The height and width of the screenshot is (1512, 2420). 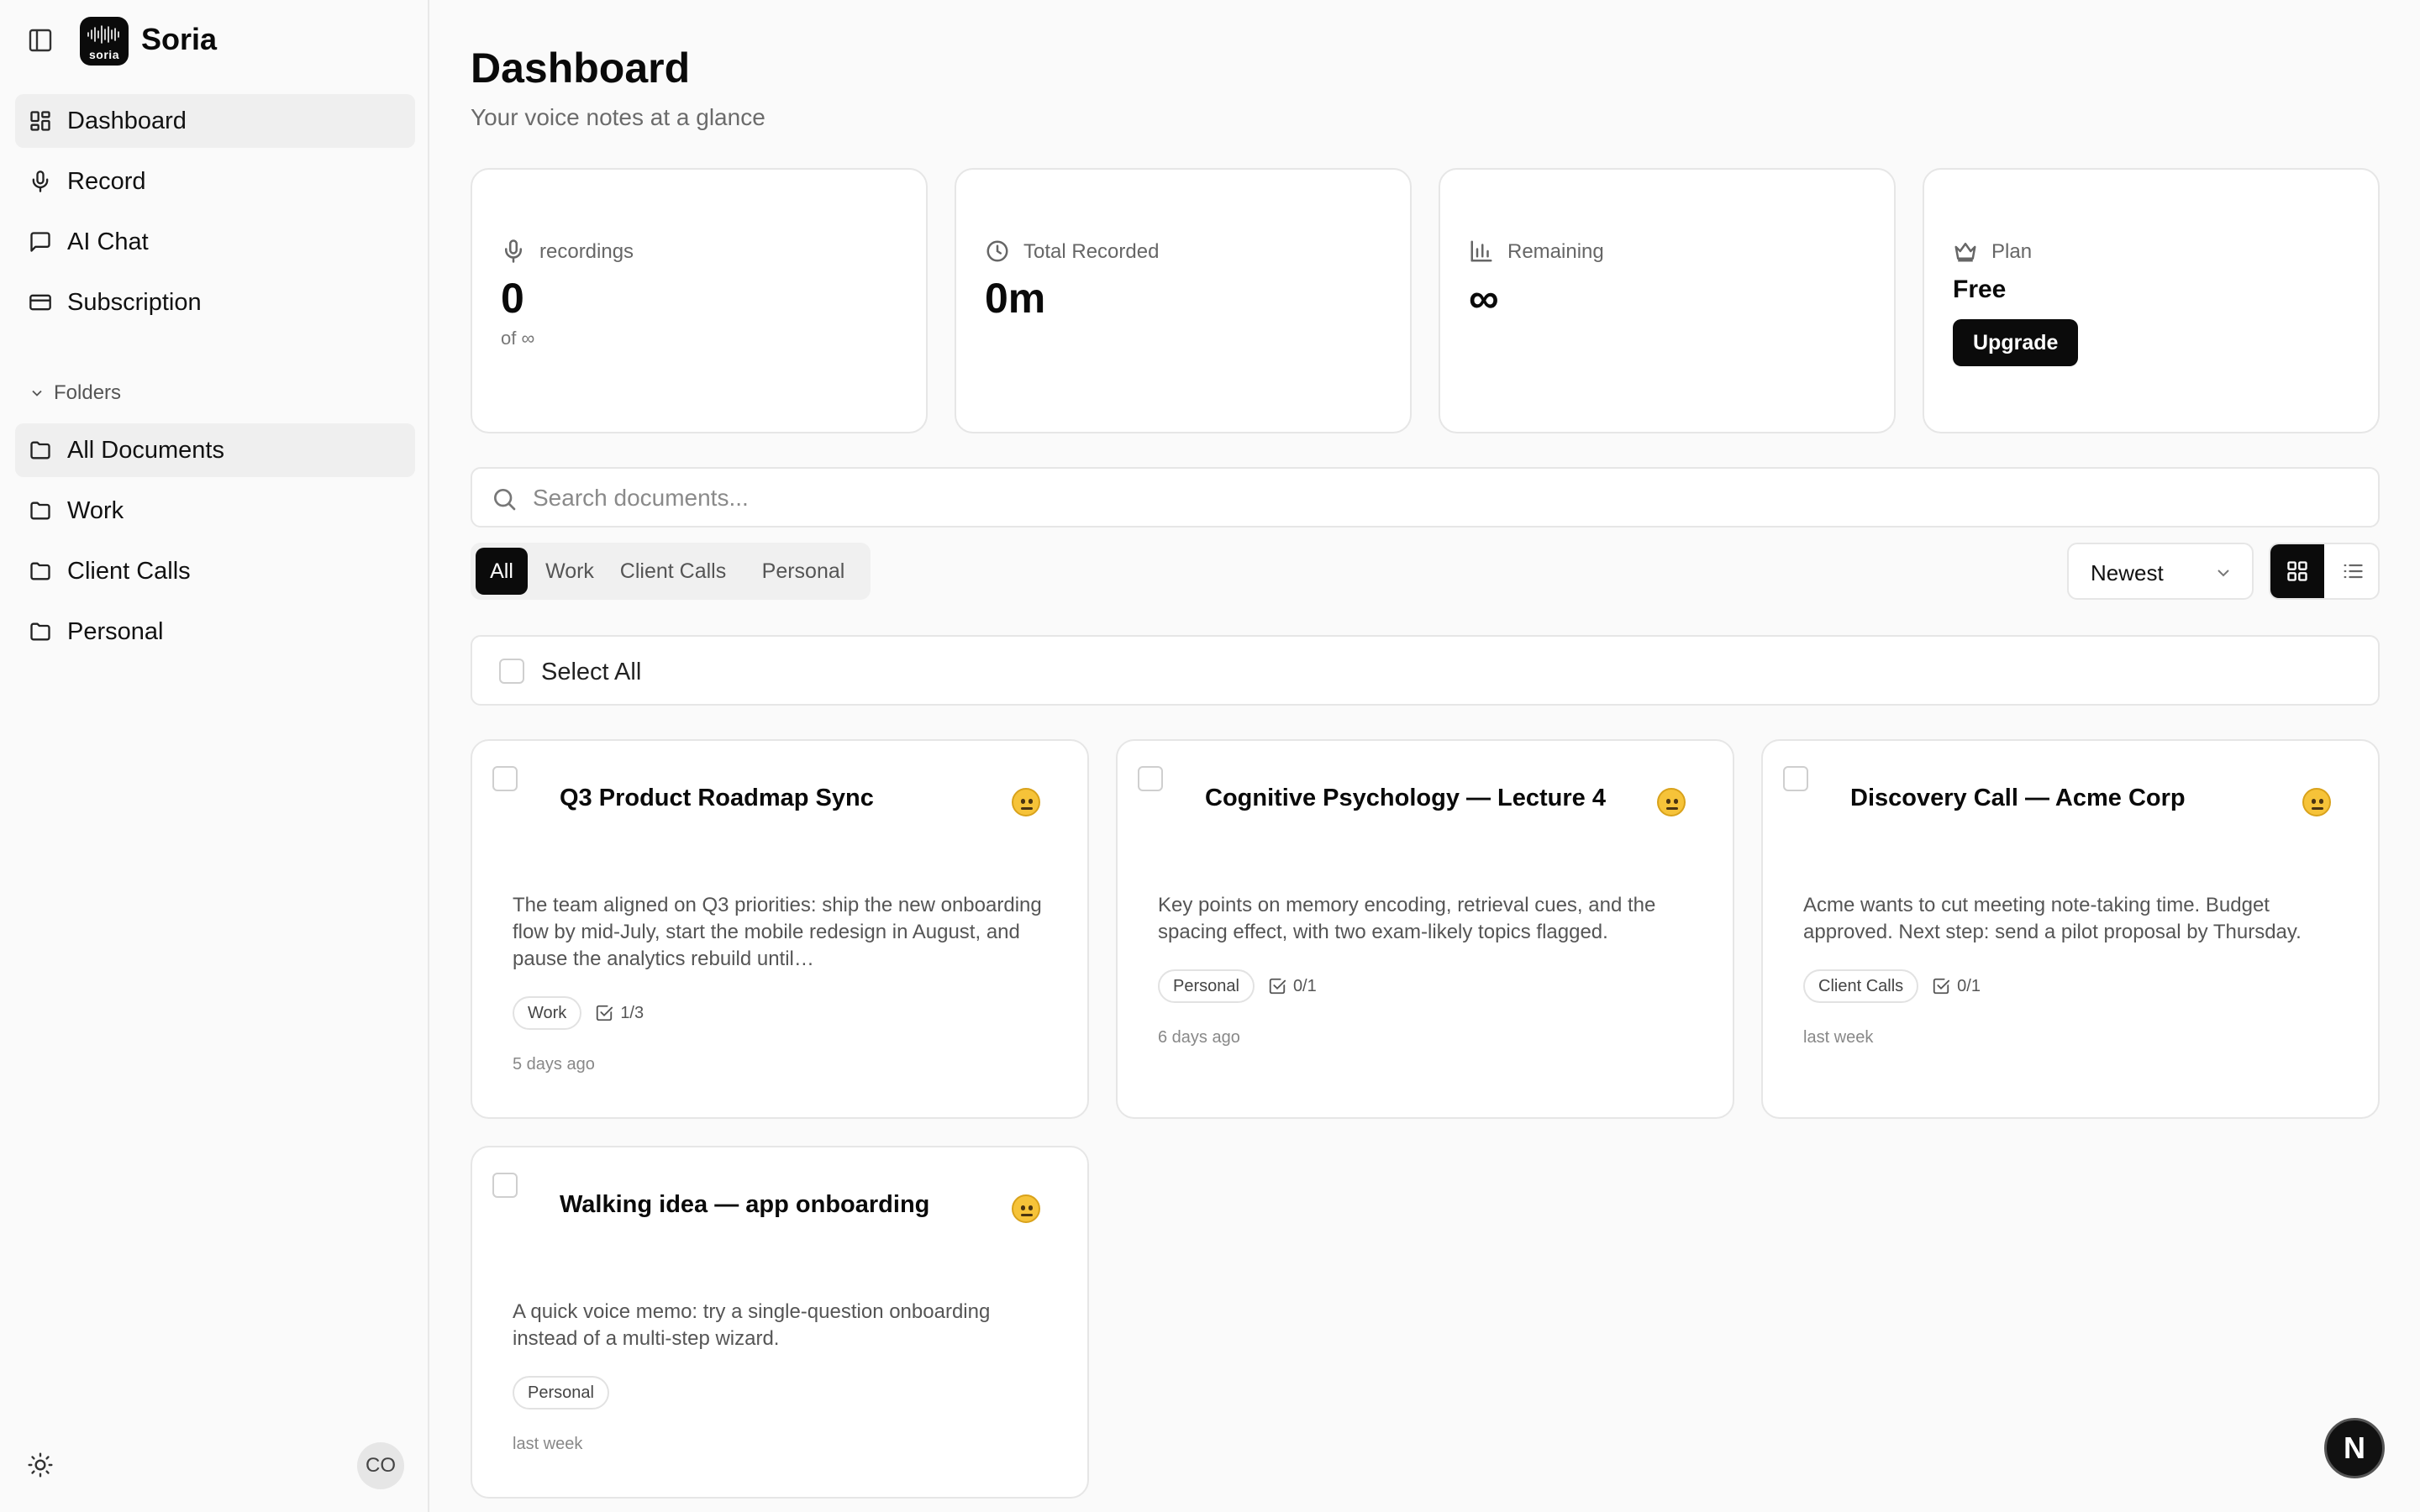 I want to click on select-all-bar: Select All, so click(x=1425, y=670).